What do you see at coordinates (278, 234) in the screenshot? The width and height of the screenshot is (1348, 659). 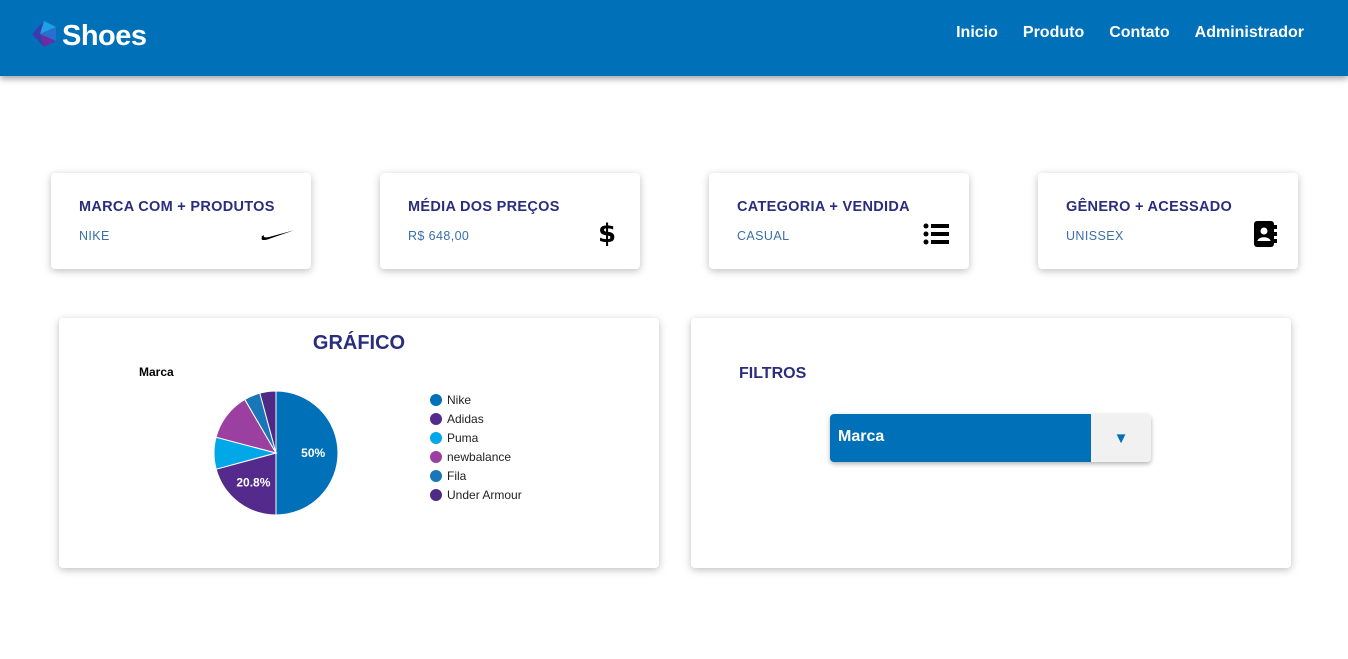 I see `nike-swoosh-icon` at bounding box center [278, 234].